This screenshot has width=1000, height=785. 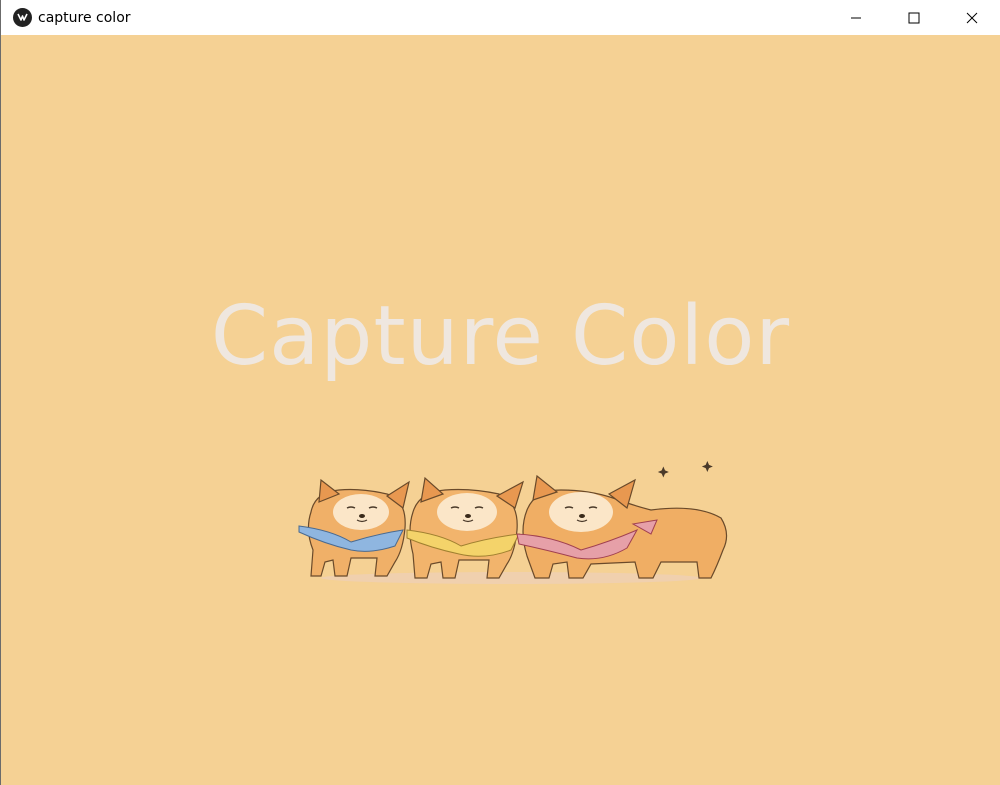 What do you see at coordinates (500, 336) in the screenshot?
I see `page-title: Capture Color` at bounding box center [500, 336].